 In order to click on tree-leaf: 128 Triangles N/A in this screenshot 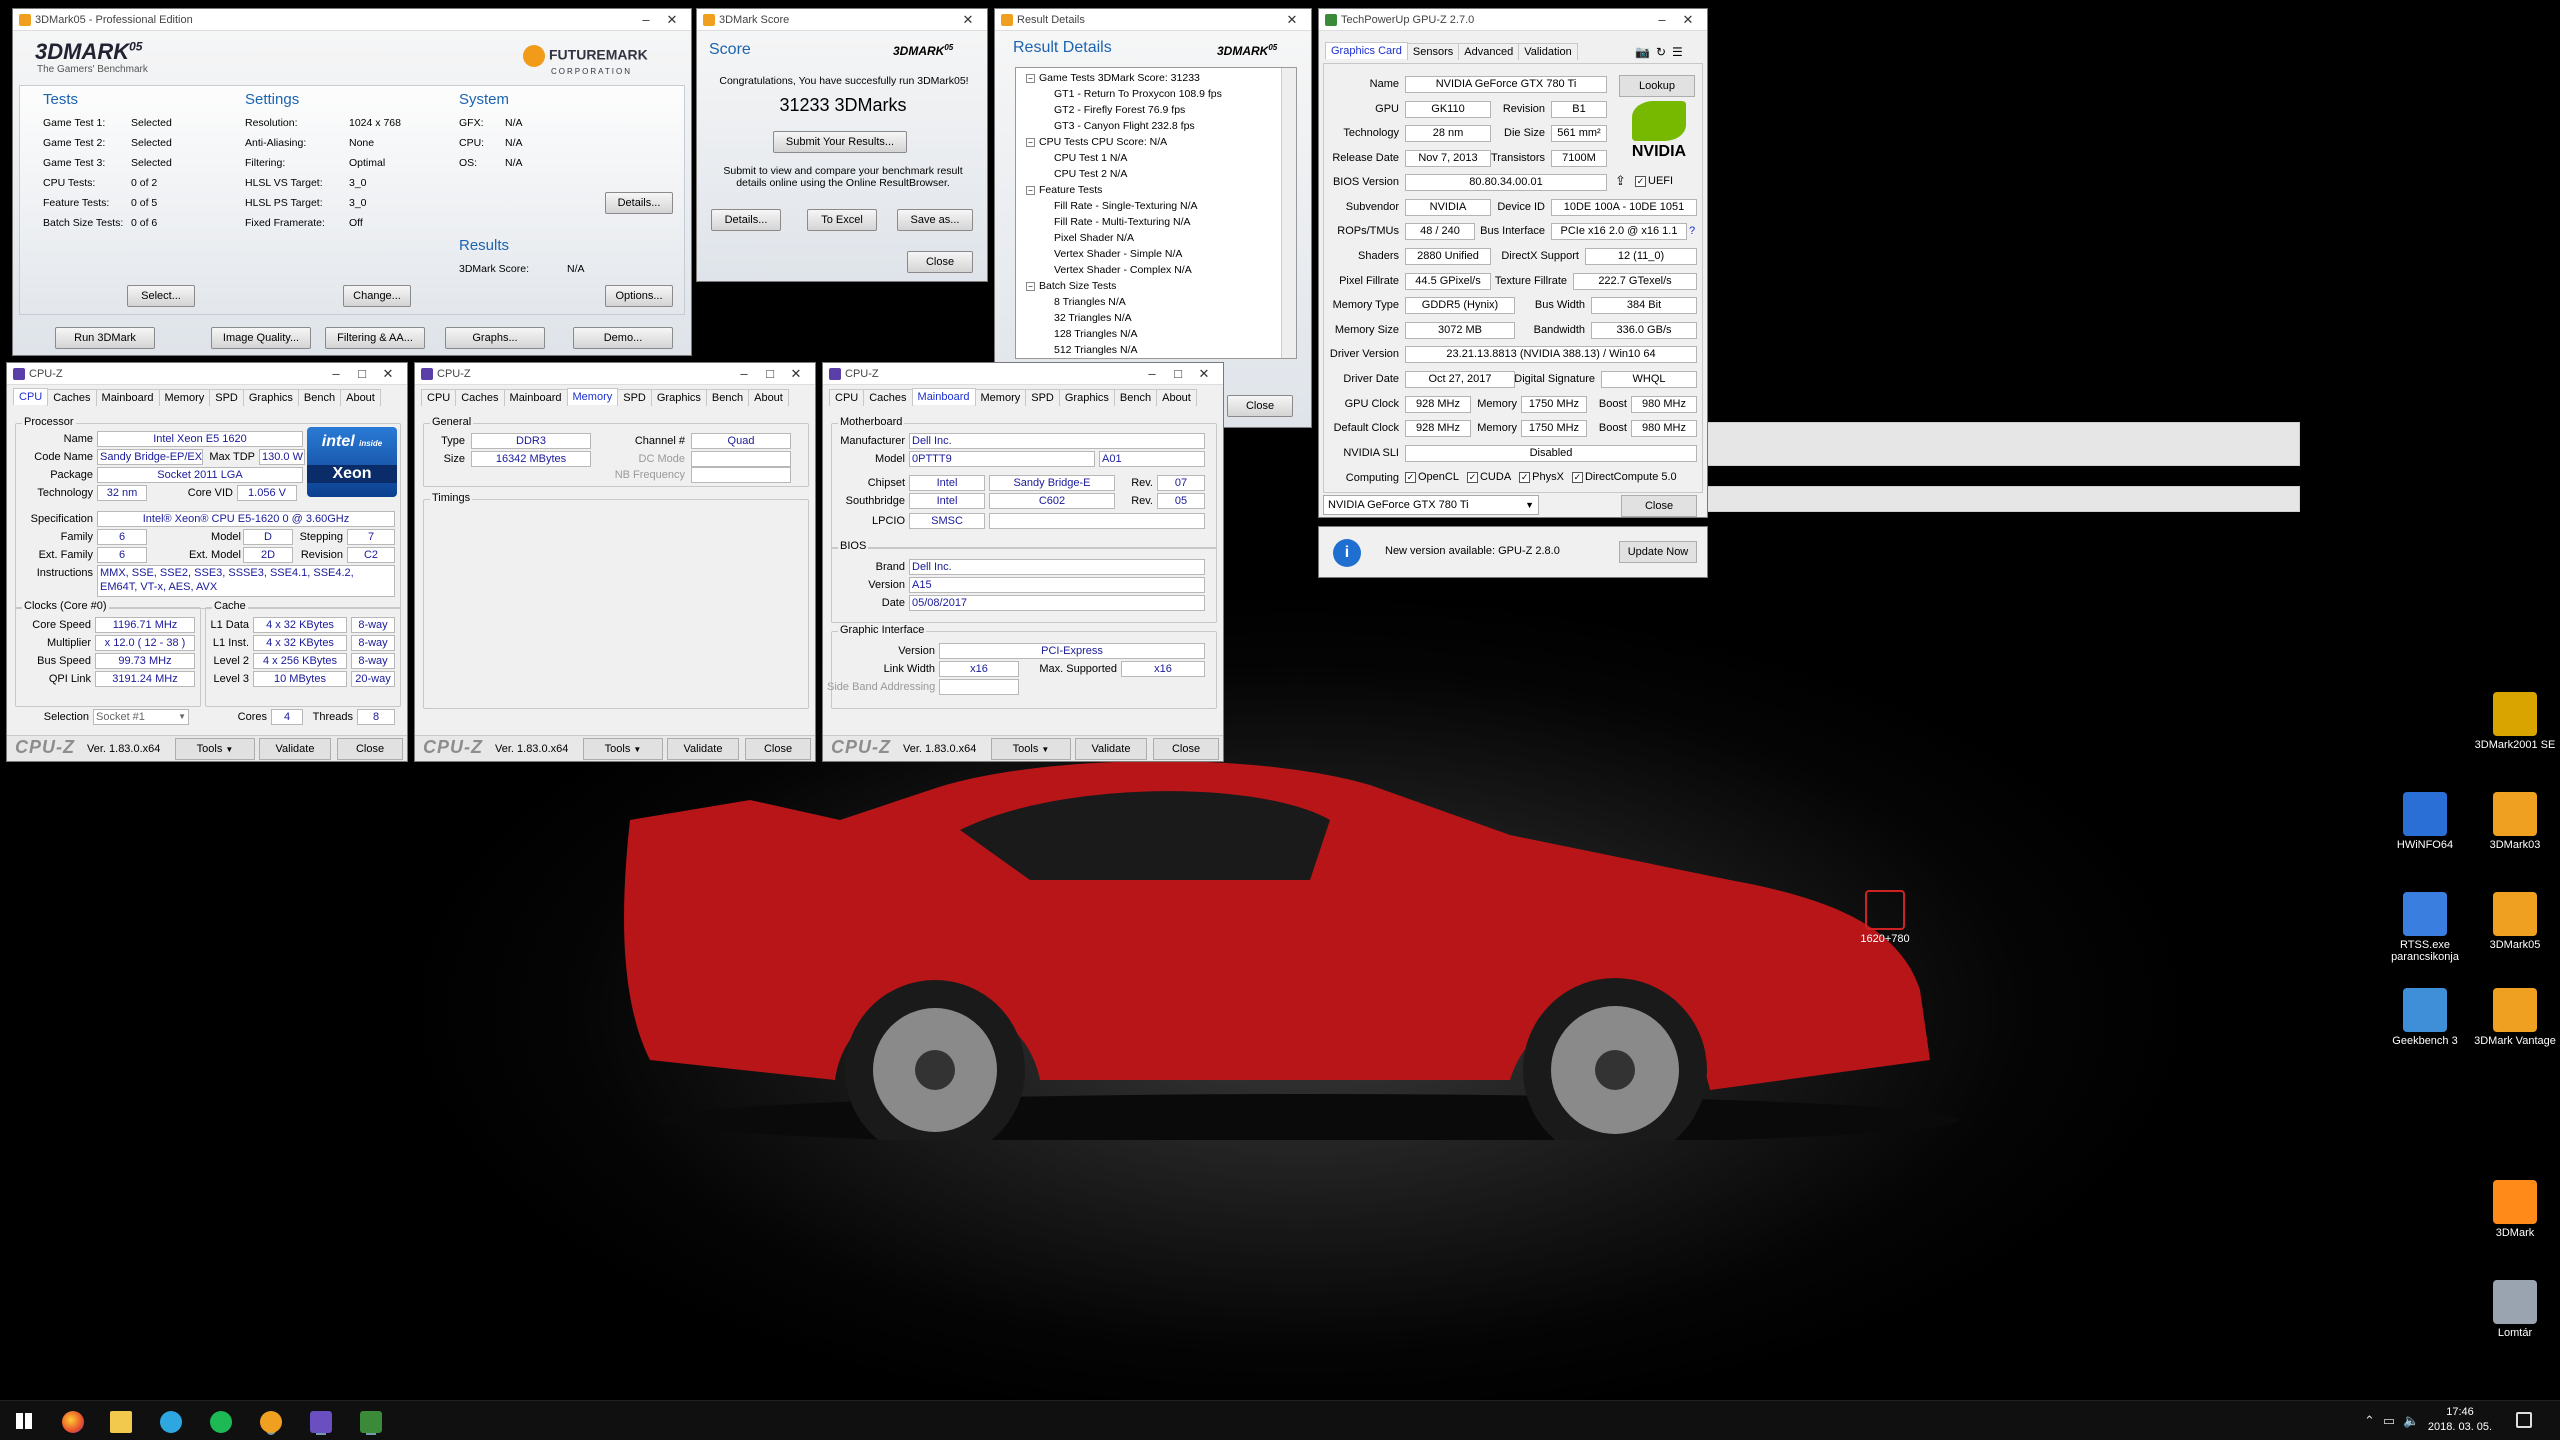, I will do `click(1095, 334)`.